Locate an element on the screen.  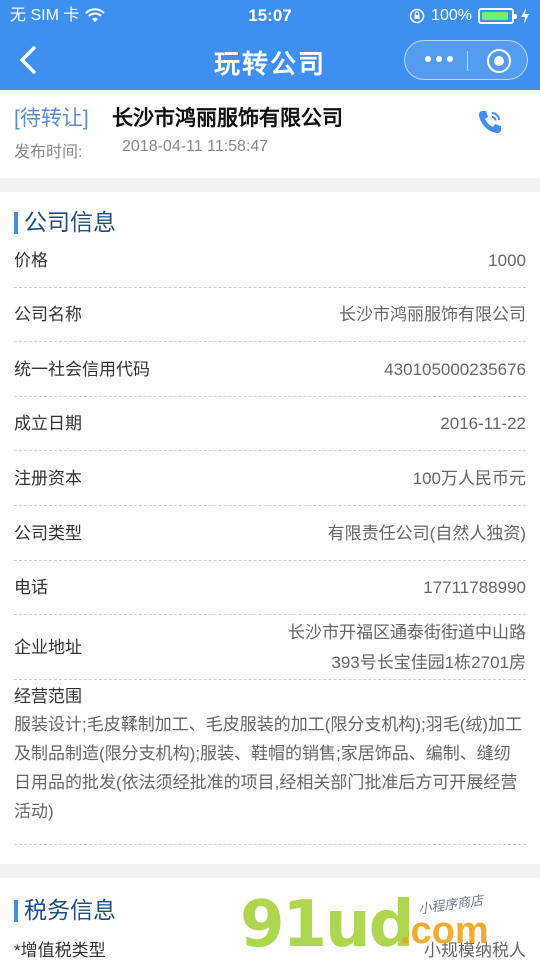
row-value: 430105000235676 is located at coordinates (455, 369).